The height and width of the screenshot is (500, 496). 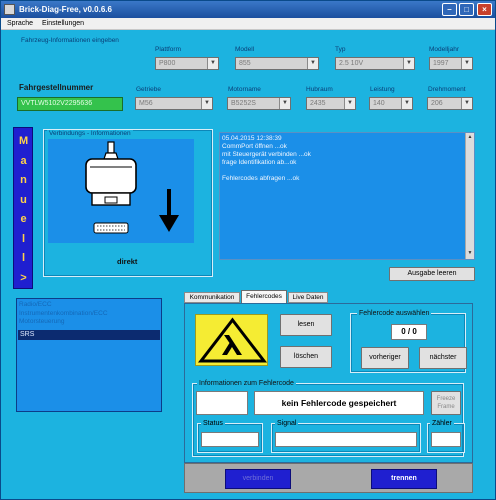 What do you see at coordinates (446, 403) in the screenshot?
I see `freeze-frame-button: Freeze Frame` at bounding box center [446, 403].